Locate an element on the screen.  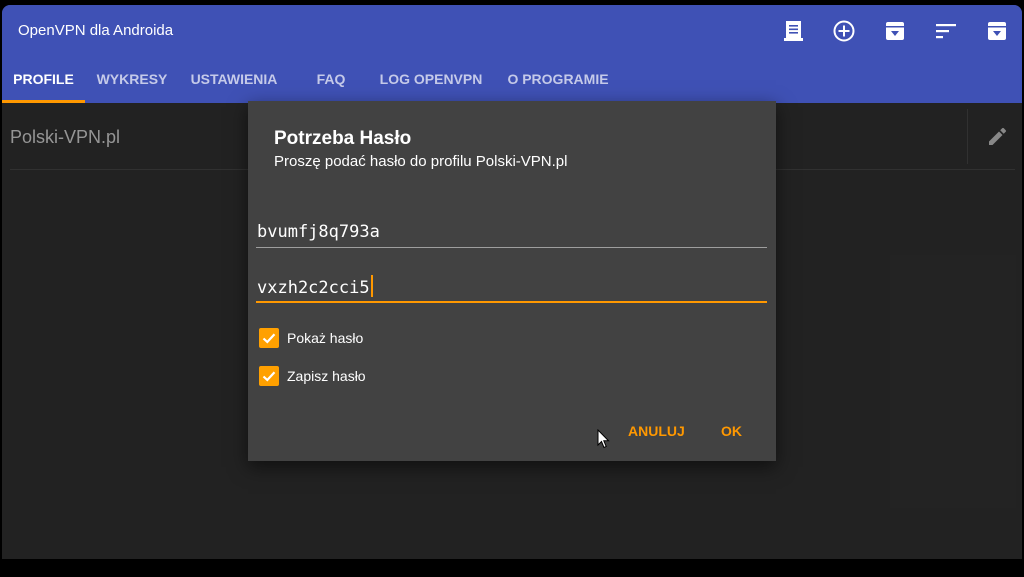
import-log-icon is located at coordinates (793, 31).